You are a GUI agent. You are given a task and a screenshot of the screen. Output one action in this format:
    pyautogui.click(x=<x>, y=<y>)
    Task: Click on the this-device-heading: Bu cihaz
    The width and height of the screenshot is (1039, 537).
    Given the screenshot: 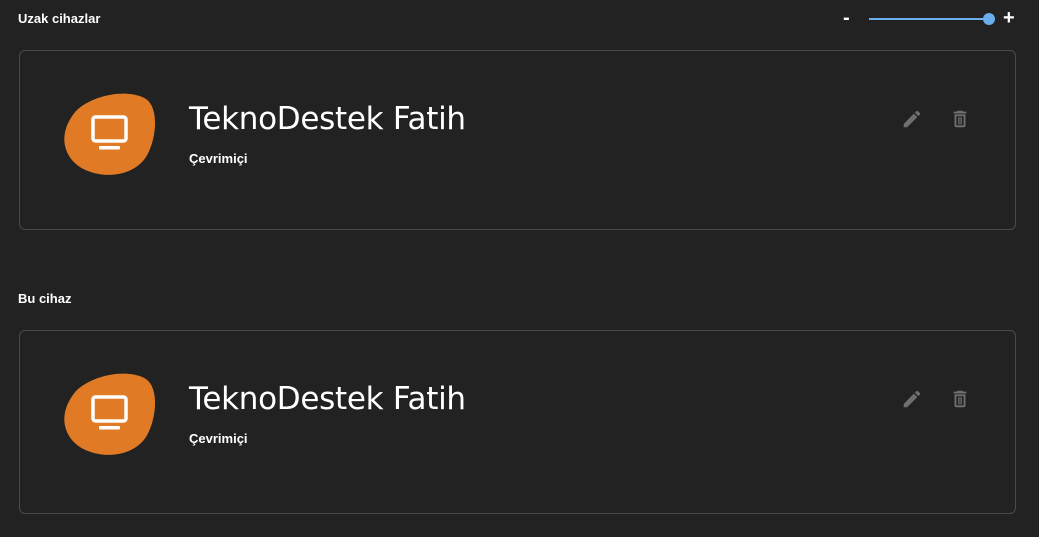 What is the action you would take?
    pyautogui.click(x=45, y=298)
    